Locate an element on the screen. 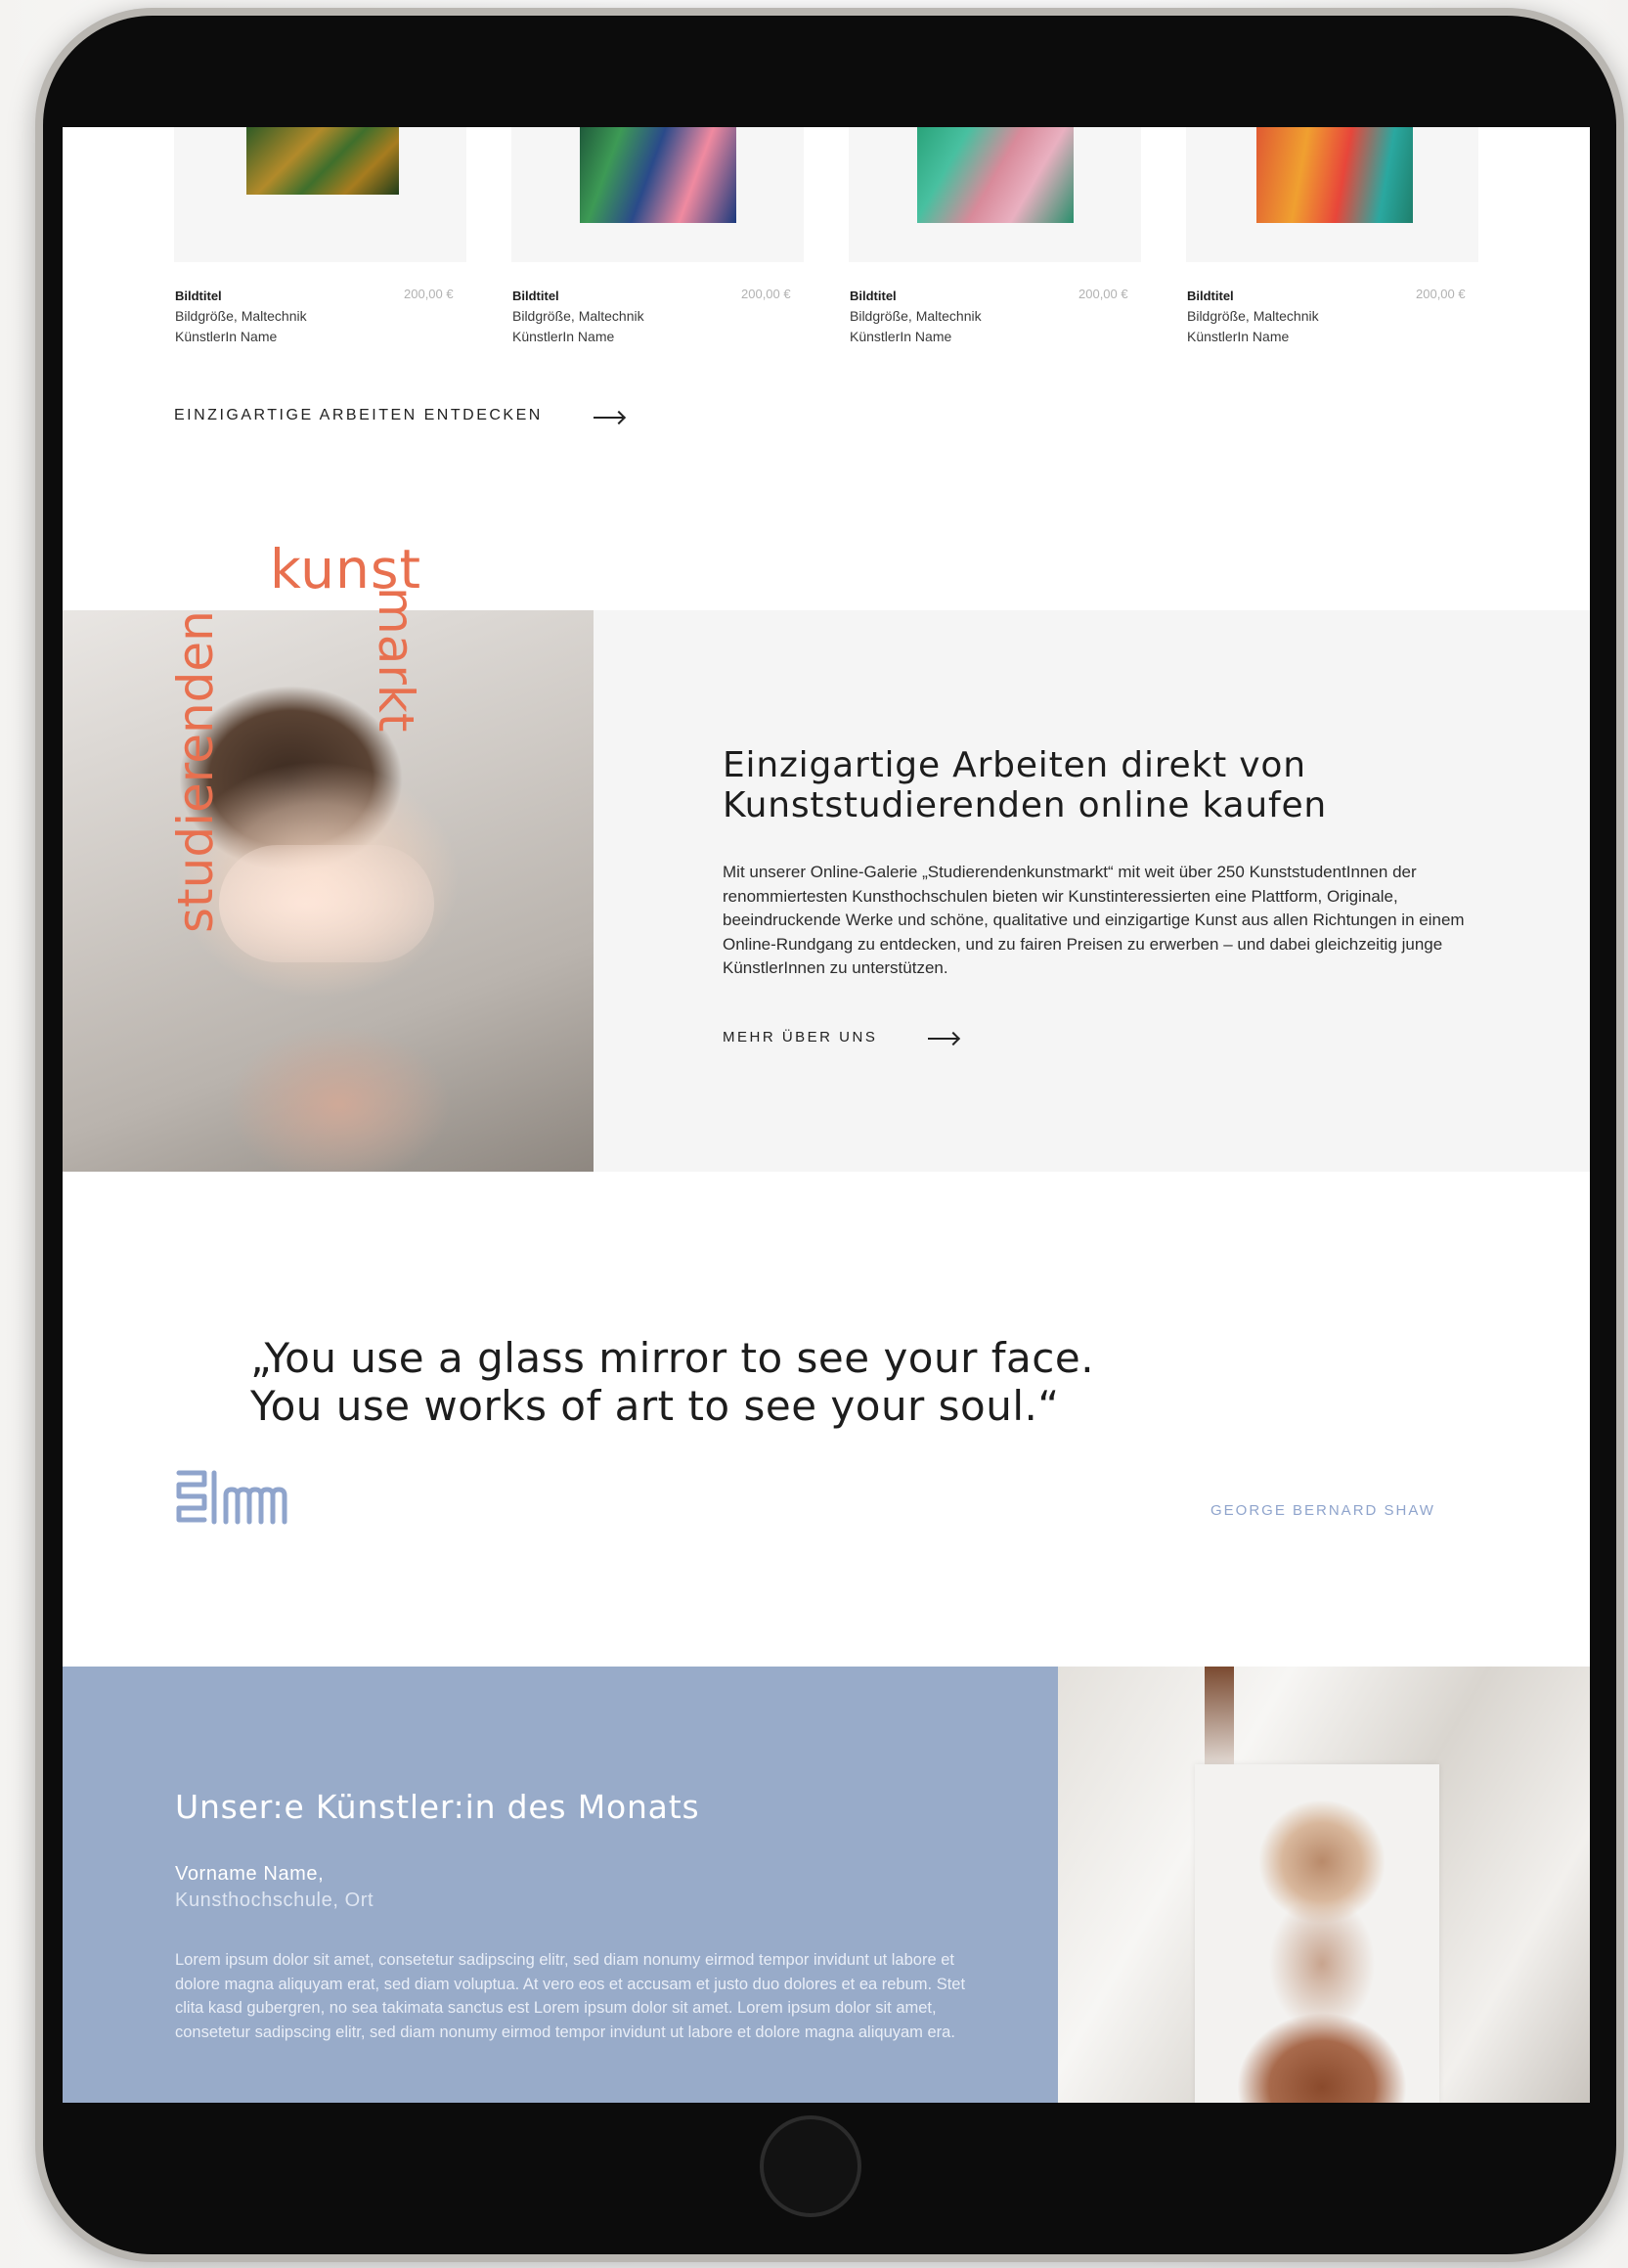  quote-line2: You use works of art to see your soul.“ is located at coordinates (655, 1406).